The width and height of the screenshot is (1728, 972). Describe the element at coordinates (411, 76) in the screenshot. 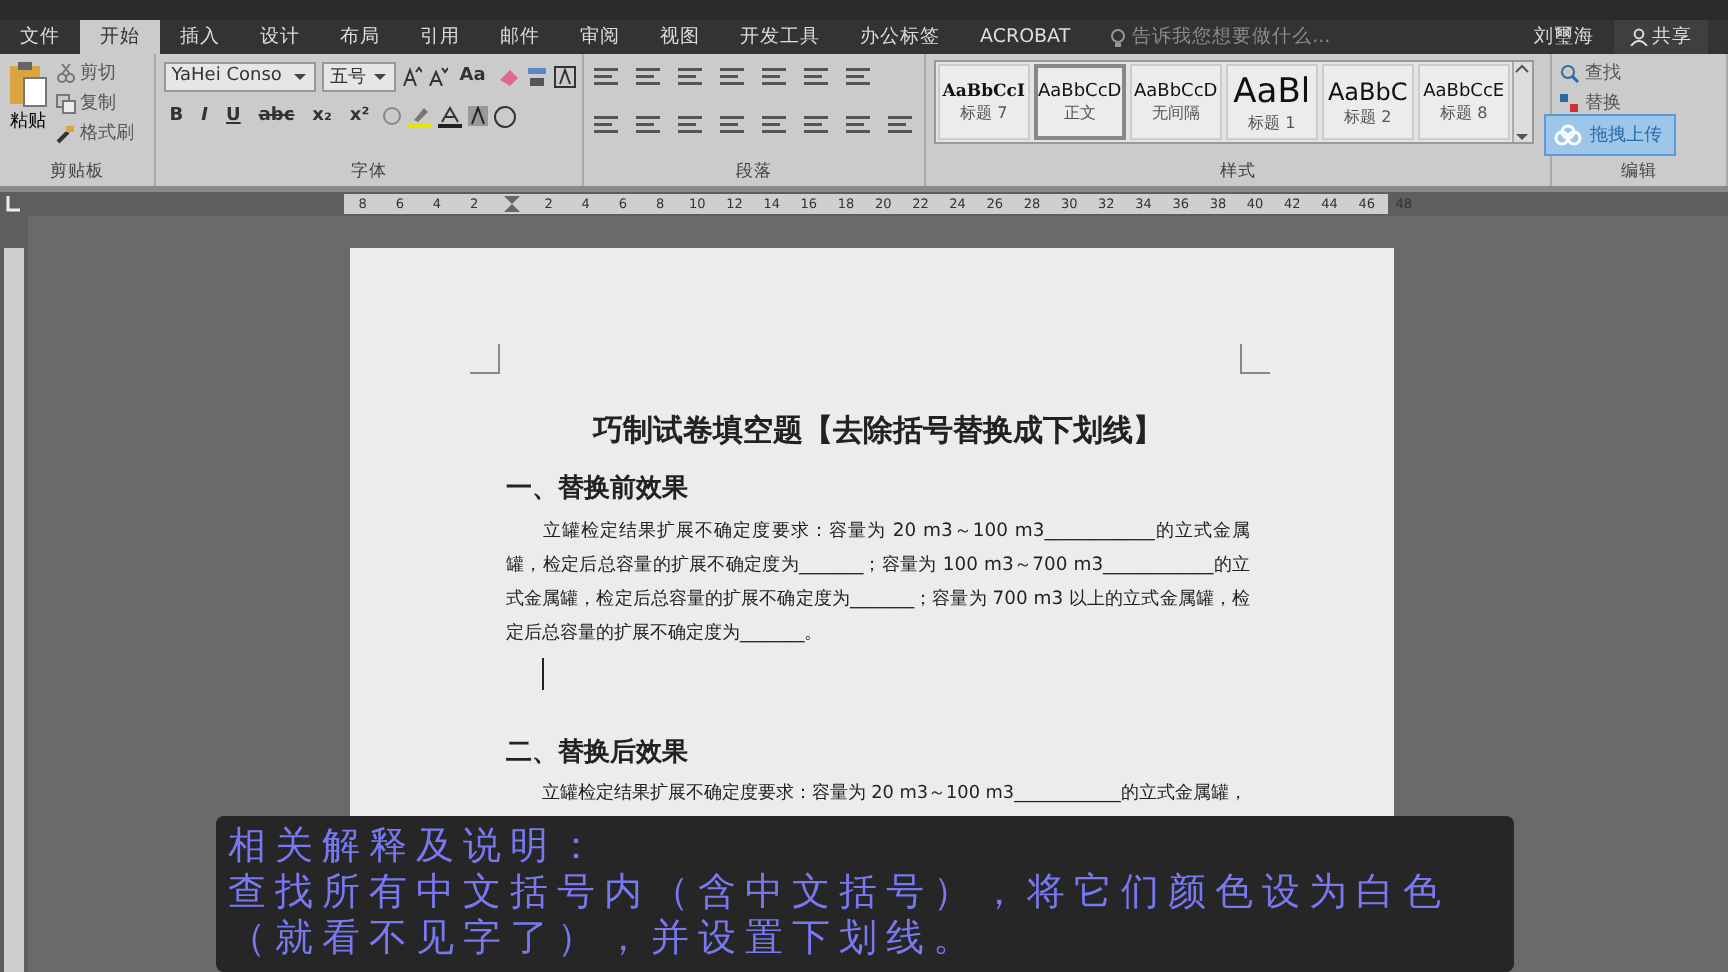

I see `grow-font-icon` at that location.